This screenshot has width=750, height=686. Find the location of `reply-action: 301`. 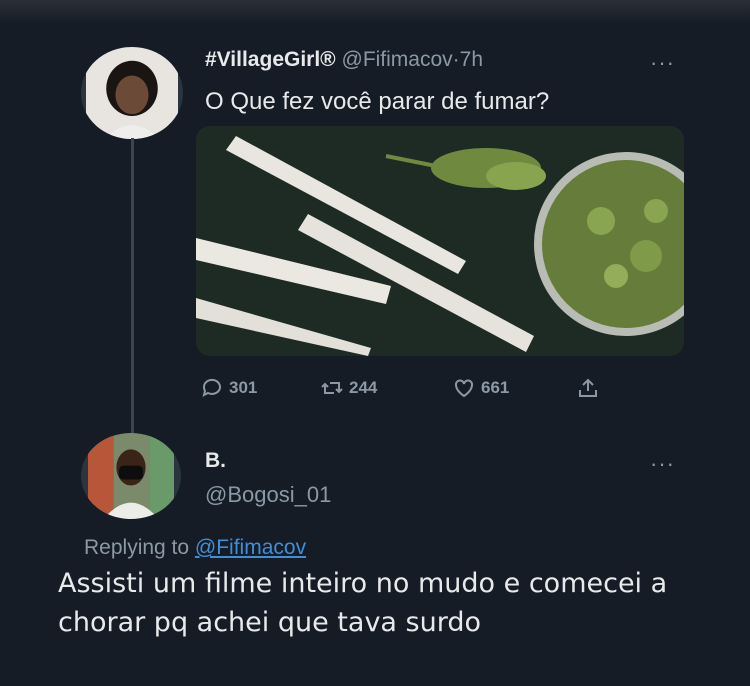

reply-action: 301 is located at coordinates (228, 388).